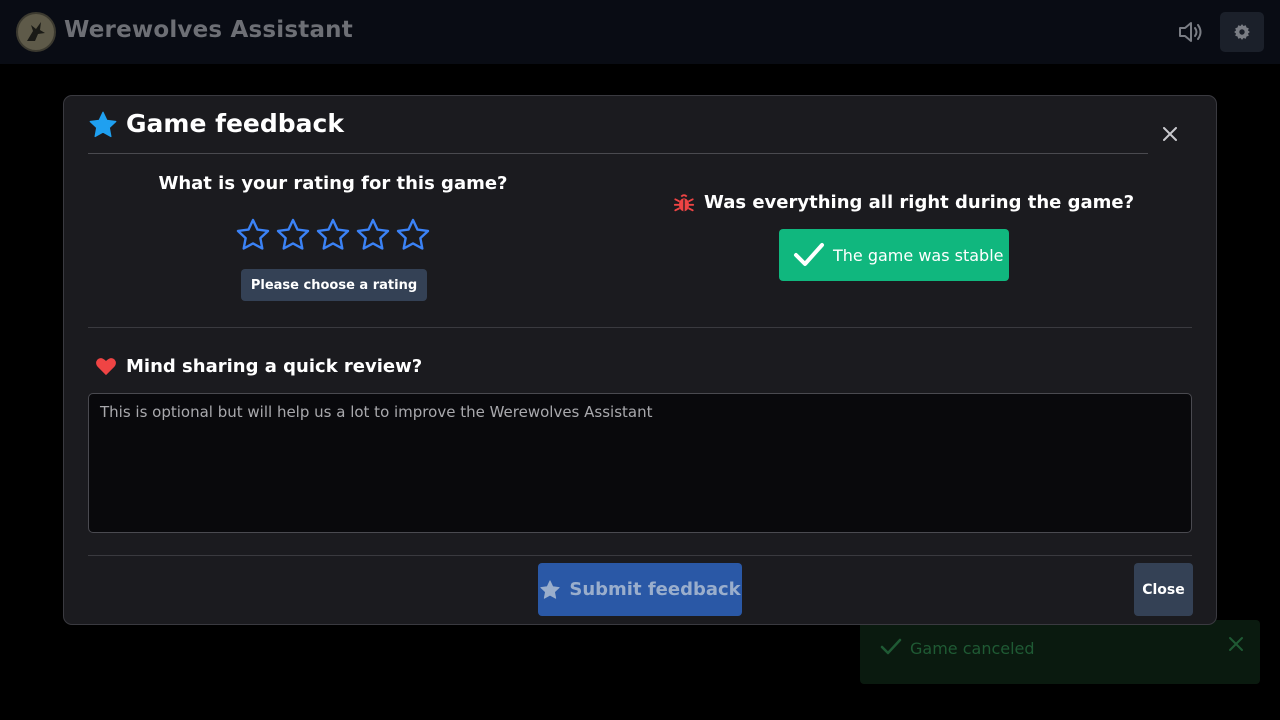  I want to click on settings-button, so click(1242, 32).